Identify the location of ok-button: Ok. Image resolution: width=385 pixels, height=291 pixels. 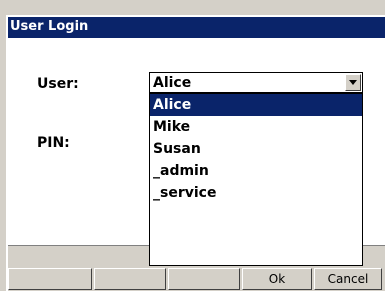
(277, 279).